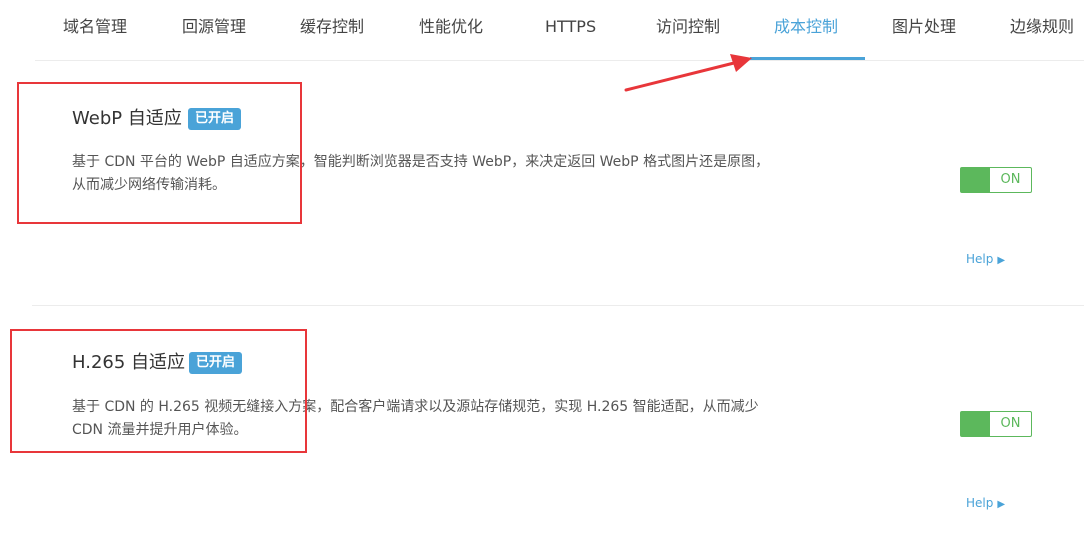 This screenshot has width=1084, height=543. What do you see at coordinates (688, 73) in the screenshot?
I see `annotation-arrow-icon` at bounding box center [688, 73].